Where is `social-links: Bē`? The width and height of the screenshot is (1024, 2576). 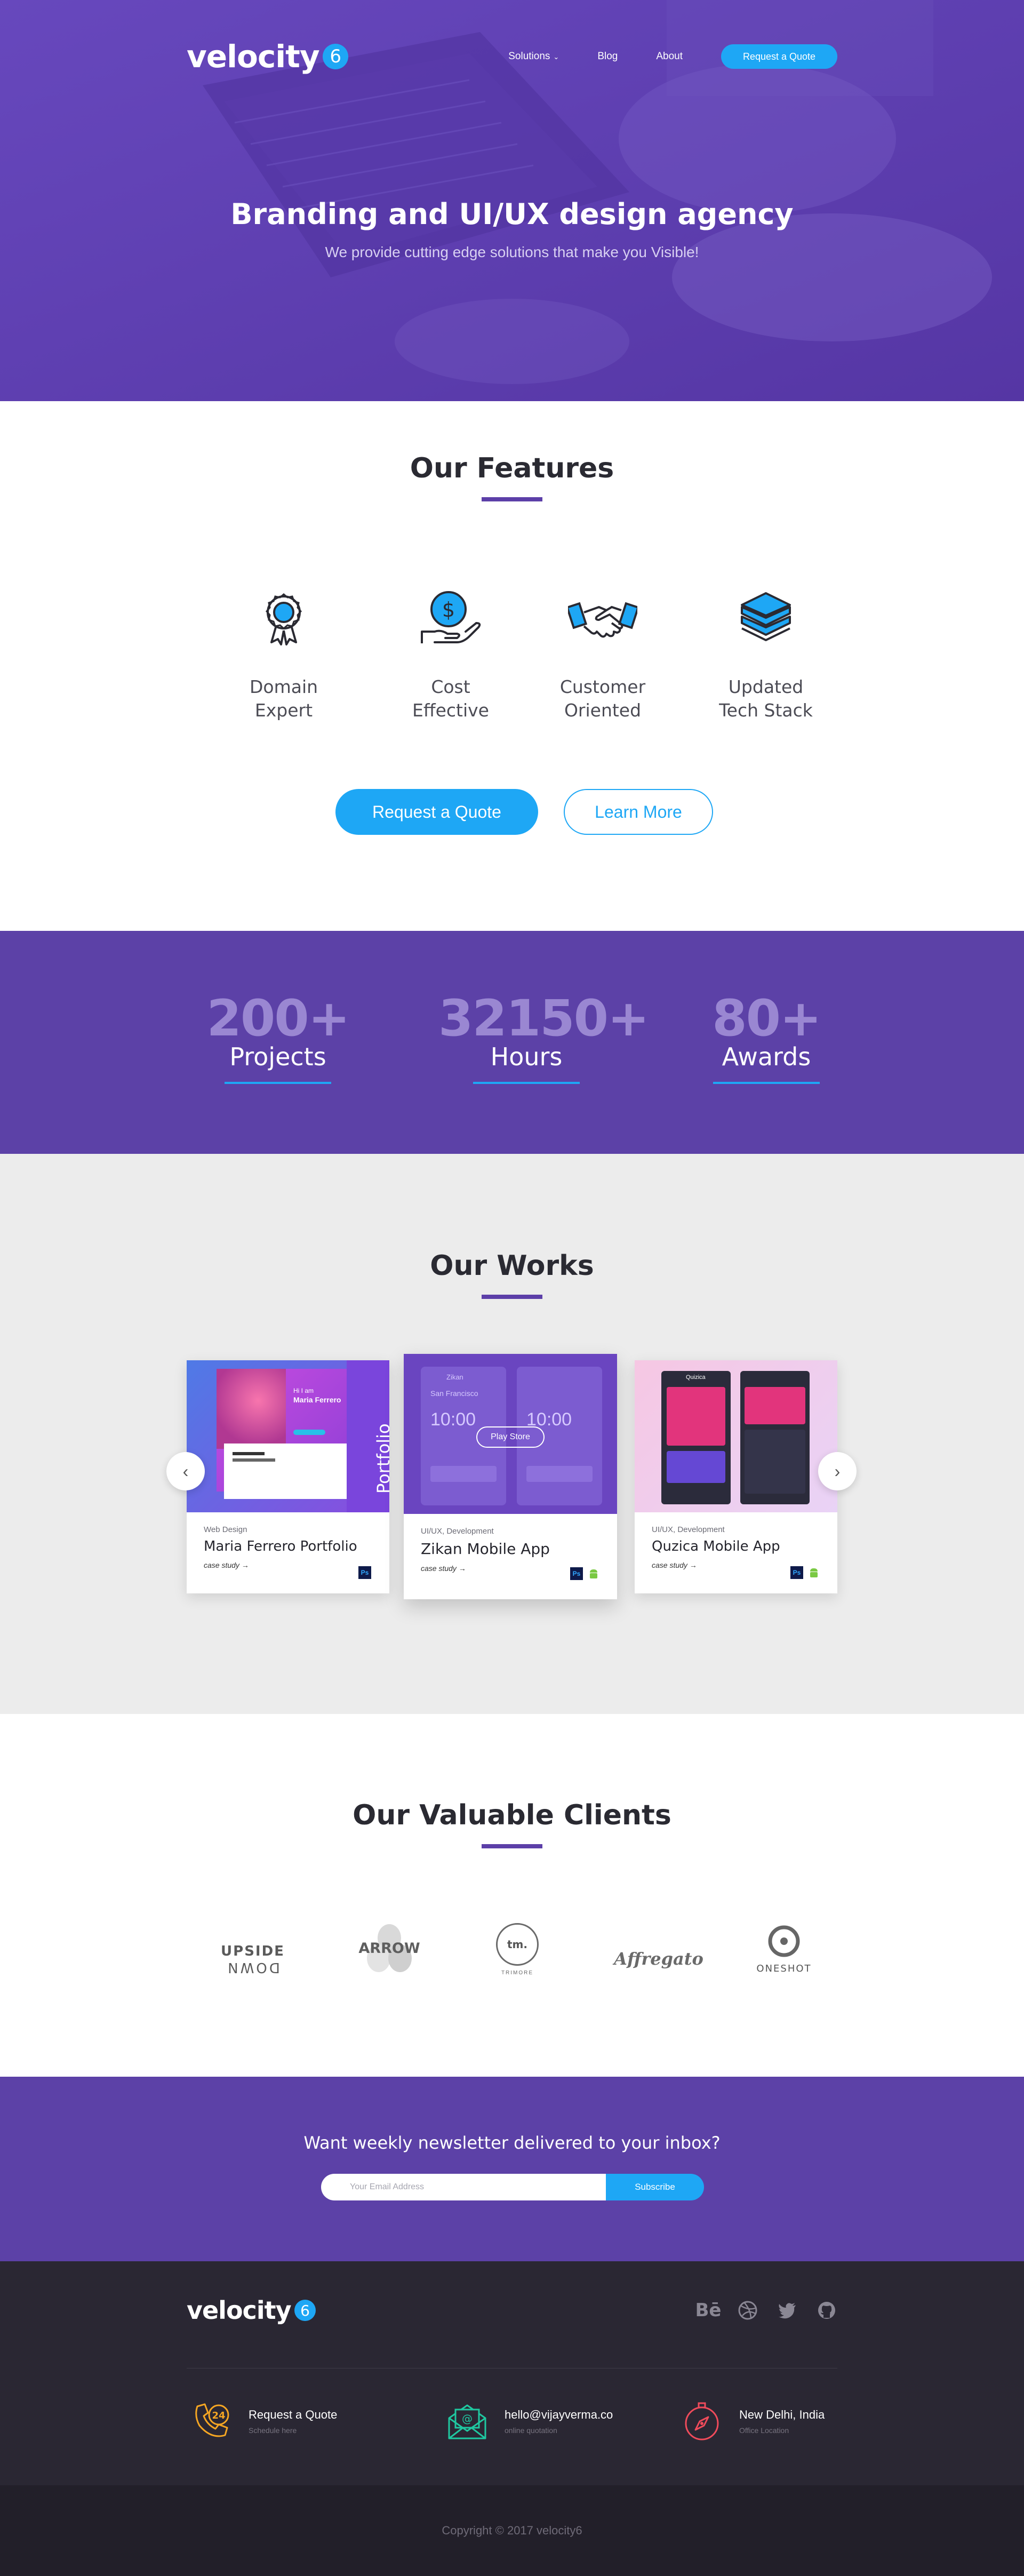
social-links: Bē is located at coordinates (766, 2310).